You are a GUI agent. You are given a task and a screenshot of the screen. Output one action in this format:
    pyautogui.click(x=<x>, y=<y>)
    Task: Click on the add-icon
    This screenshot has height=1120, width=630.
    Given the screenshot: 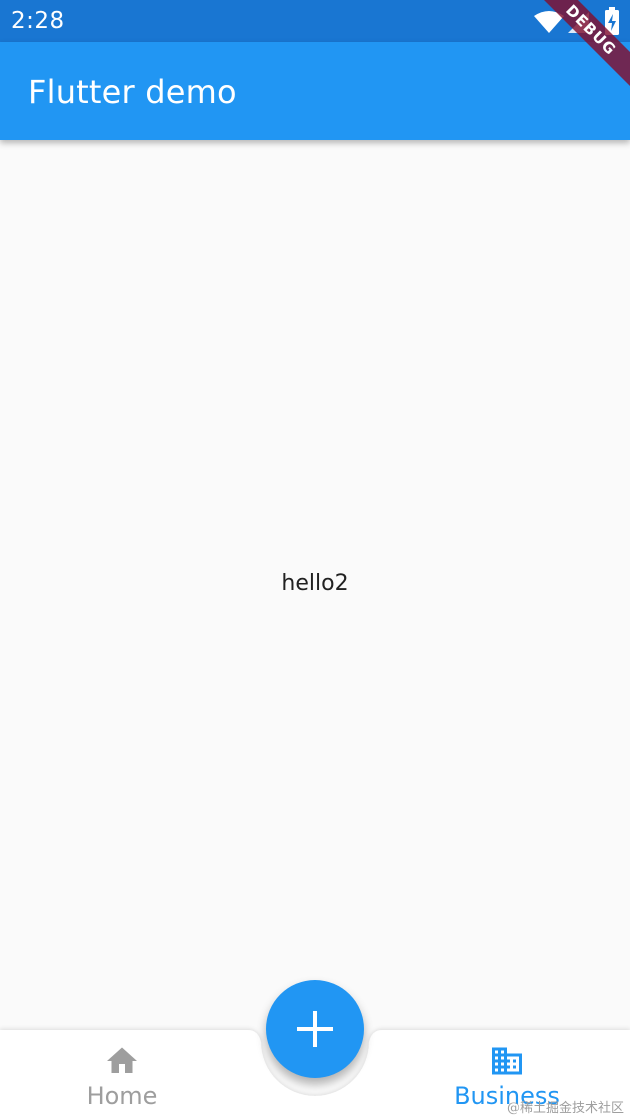 What is the action you would take?
    pyautogui.click(x=315, y=1029)
    